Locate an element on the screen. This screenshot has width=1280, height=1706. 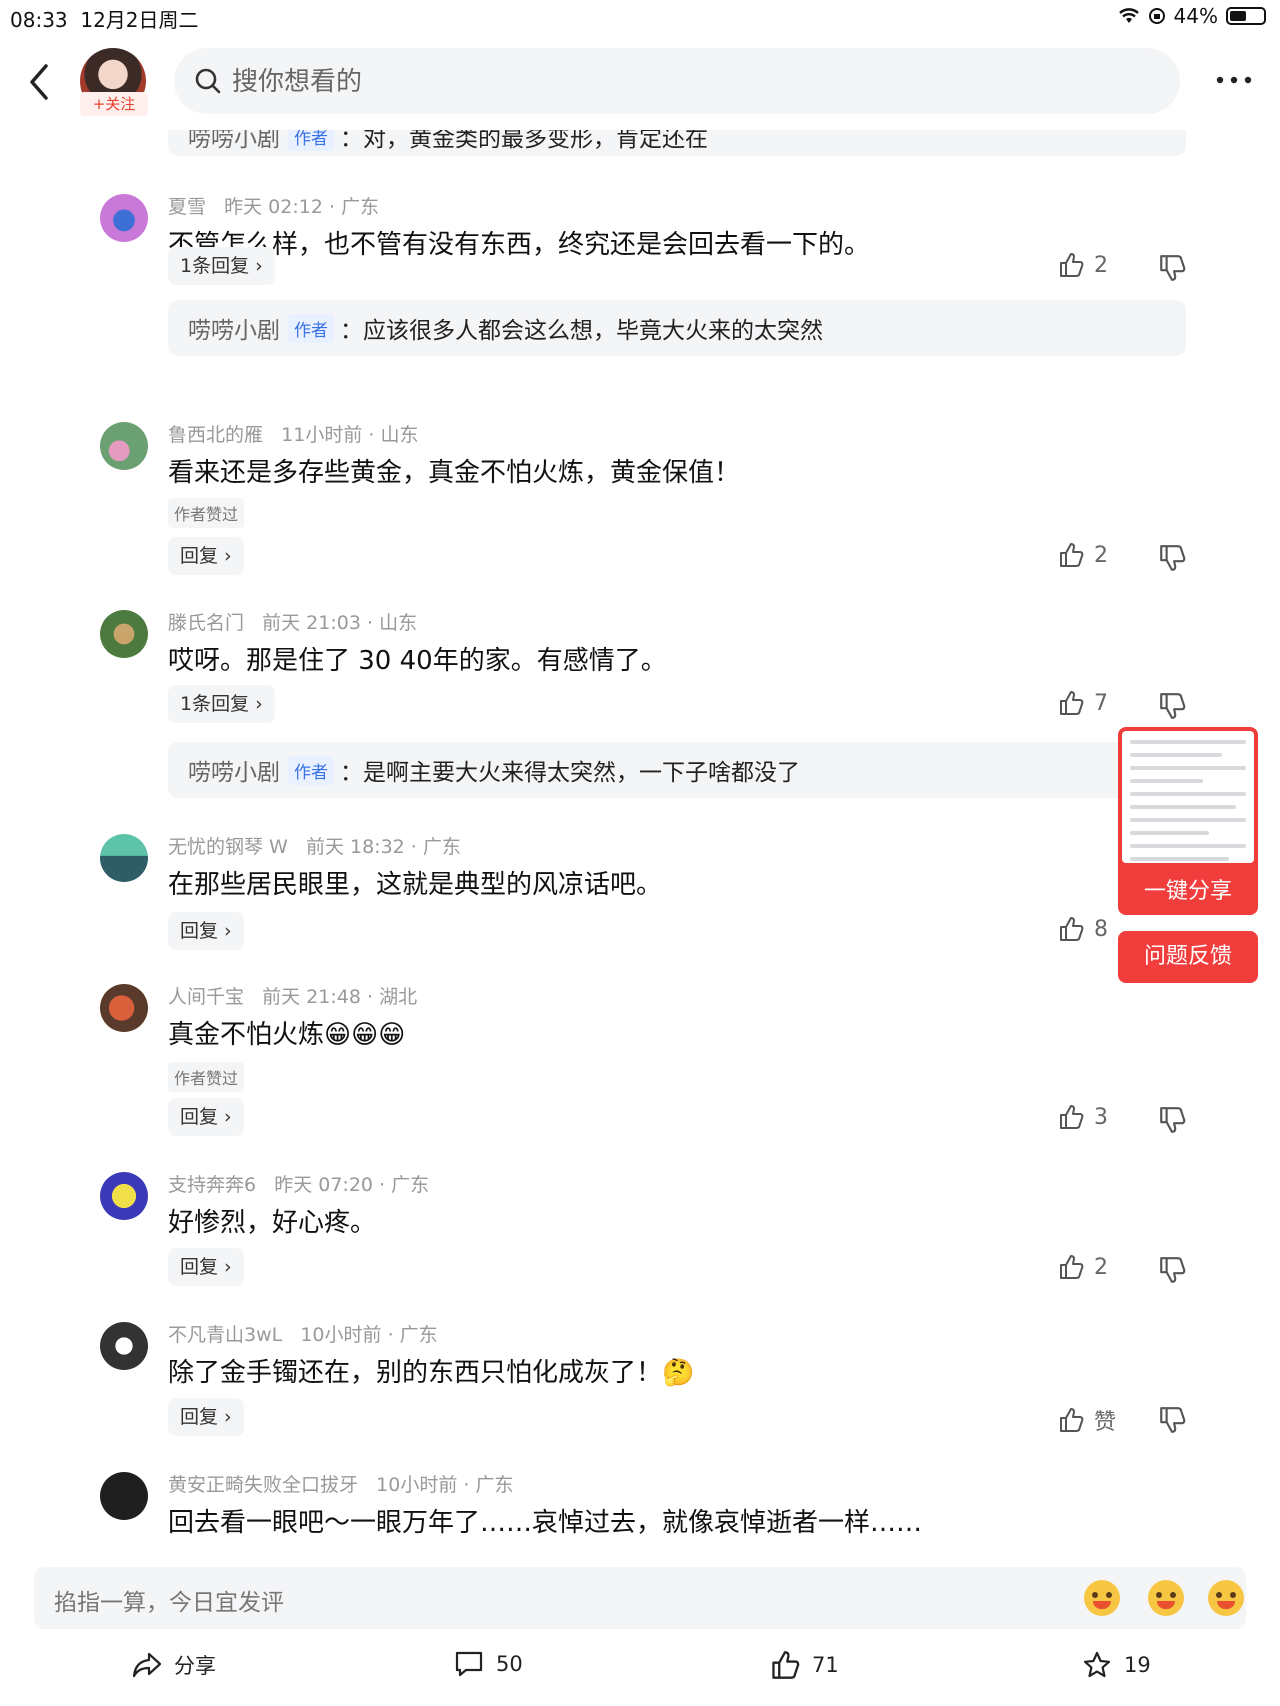
comment-meta: 黄安正畸失败全口拔牙 10小时前 · 广东 is located at coordinates (341, 1485).